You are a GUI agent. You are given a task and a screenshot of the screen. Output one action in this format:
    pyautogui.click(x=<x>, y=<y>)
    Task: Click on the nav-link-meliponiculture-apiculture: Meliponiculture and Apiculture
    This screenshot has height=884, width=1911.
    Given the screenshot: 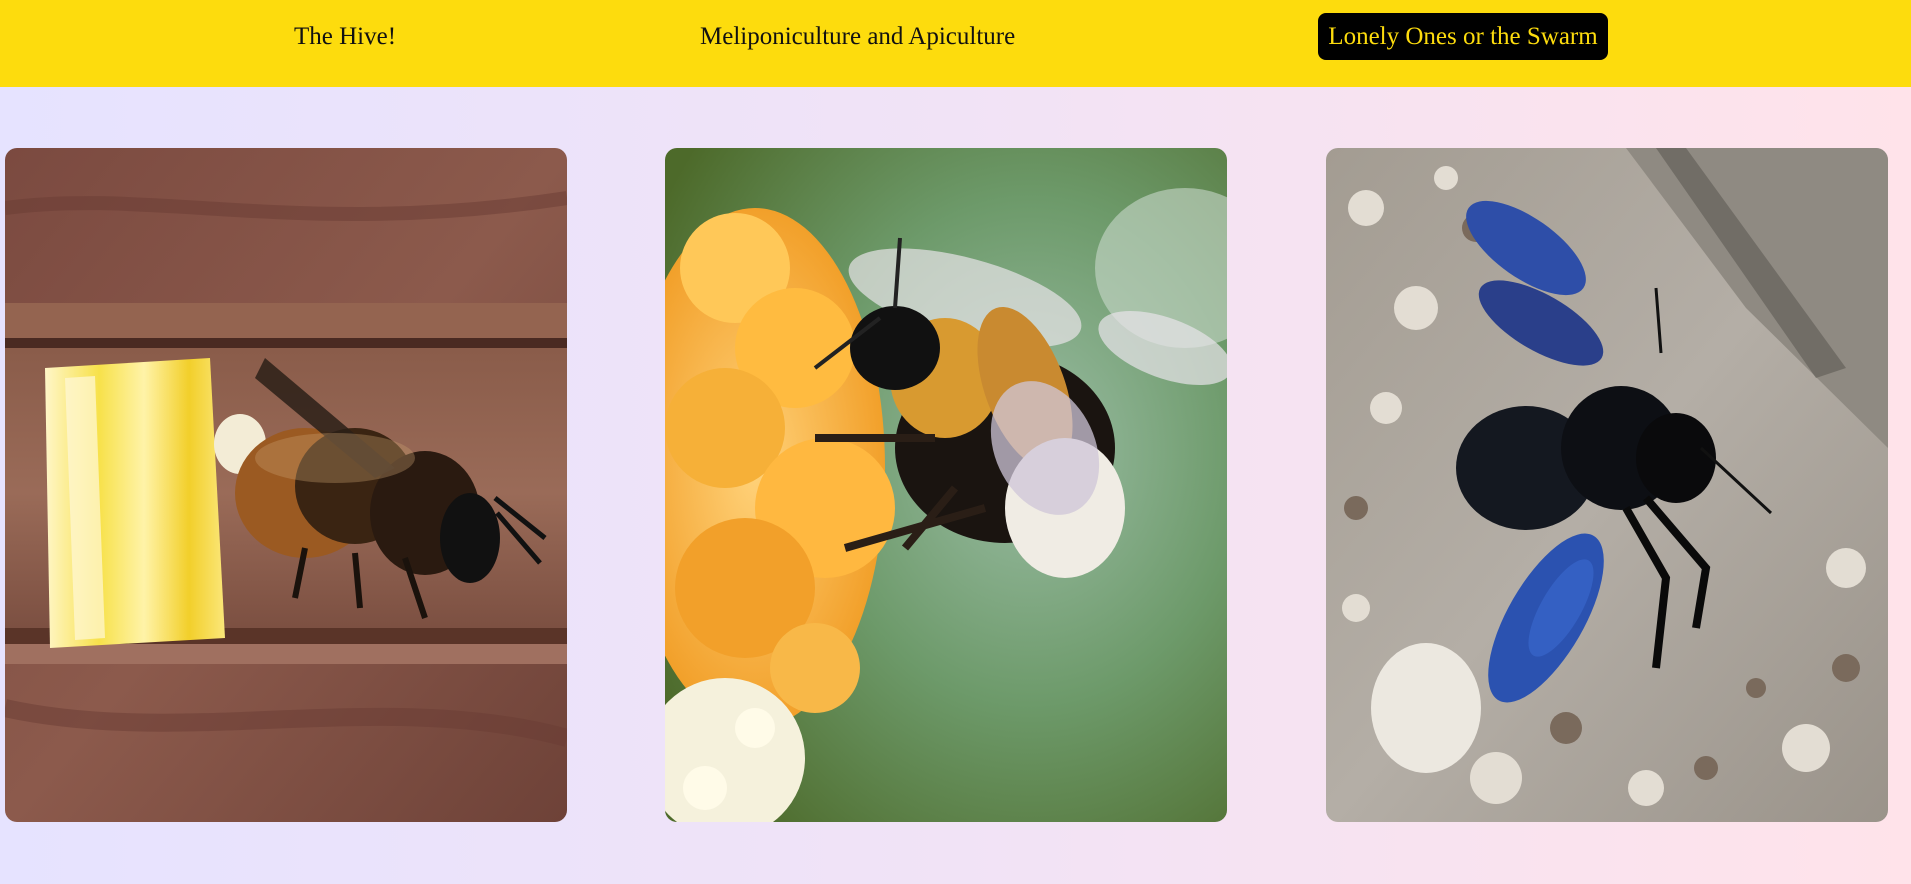 What is the action you would take?
    pyautogui.click(x=857, y=36)
    